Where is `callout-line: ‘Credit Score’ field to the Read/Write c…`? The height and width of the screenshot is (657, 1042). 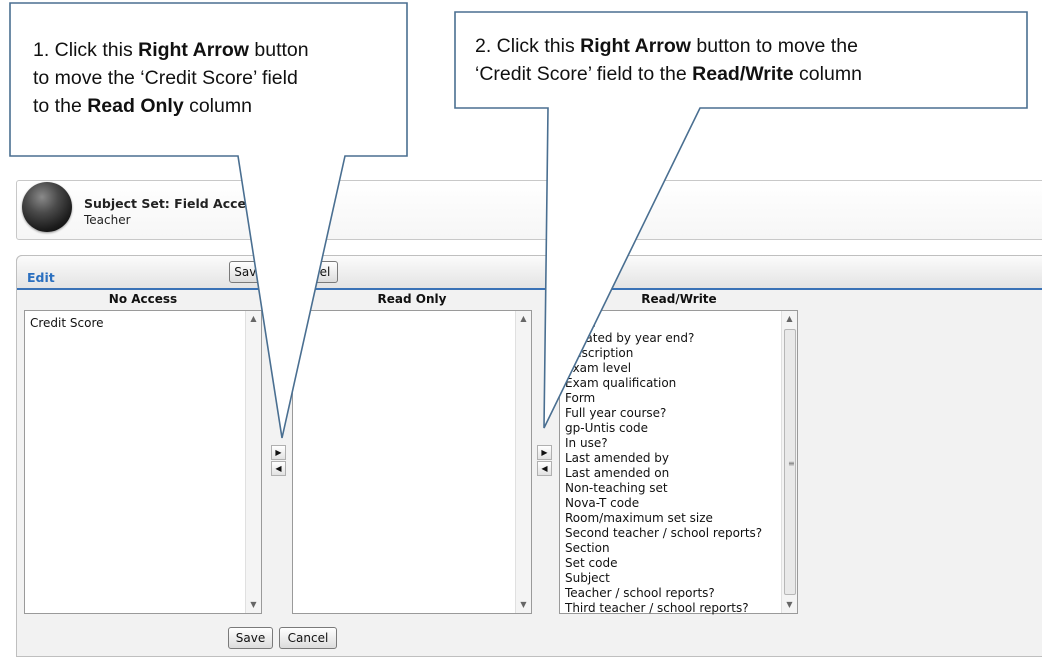
callout-line: ‘Credit Score’ field to the Read/Write c… is located at coordinates (747, 74).